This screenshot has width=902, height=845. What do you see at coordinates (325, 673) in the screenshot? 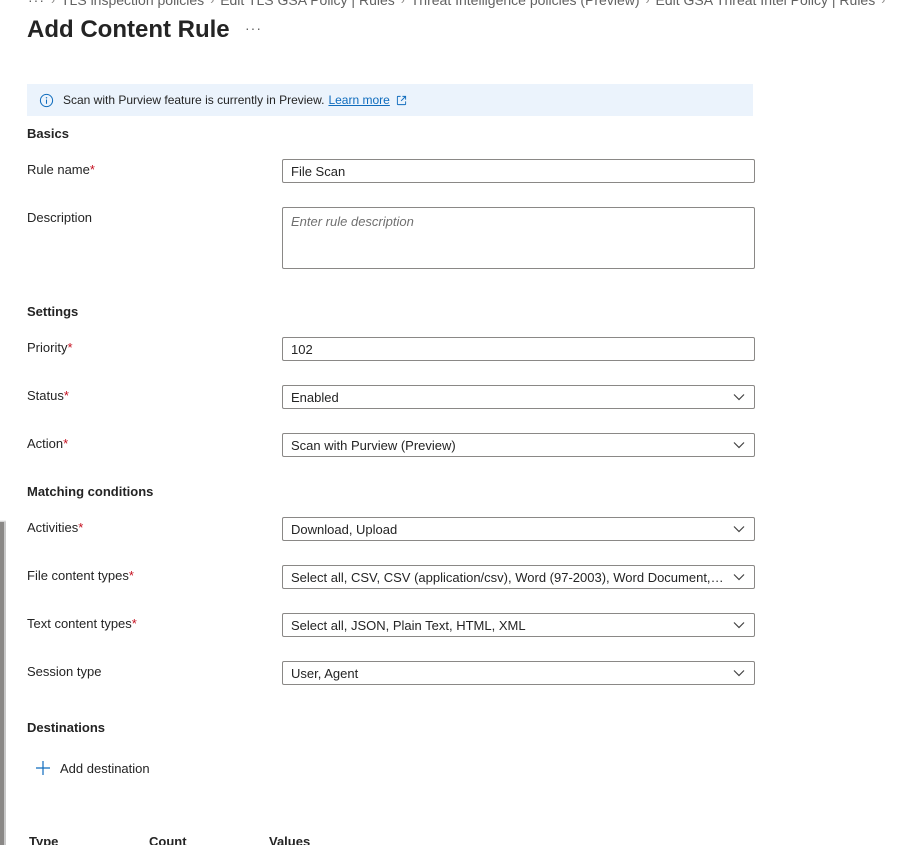
I see `session-type-value: User, Agent` at bounding box center [325, 673].